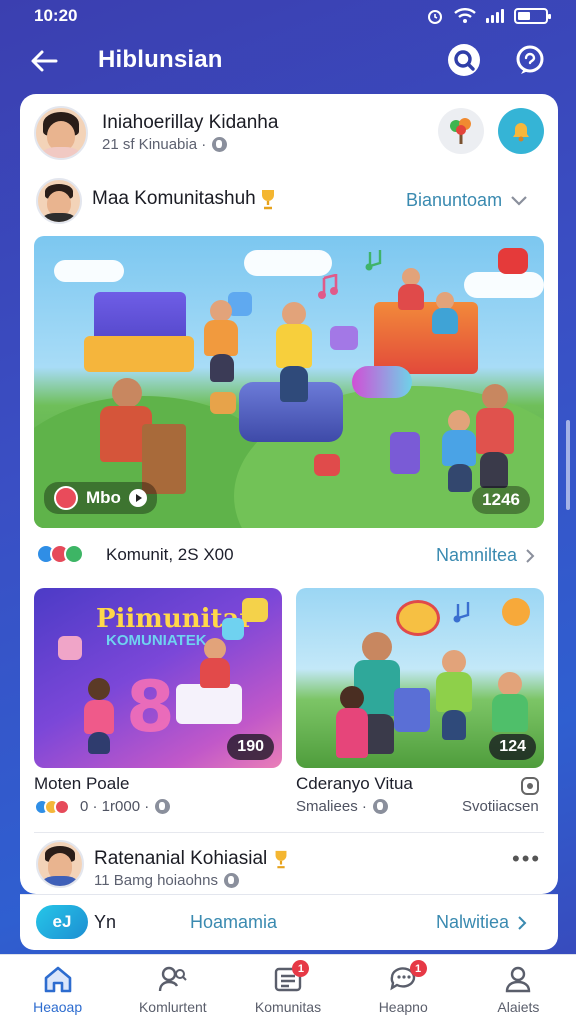  Describe the element at coordinates (250, 747) in the screenshot. I see `thumbnail-left-count: 190` at that location.